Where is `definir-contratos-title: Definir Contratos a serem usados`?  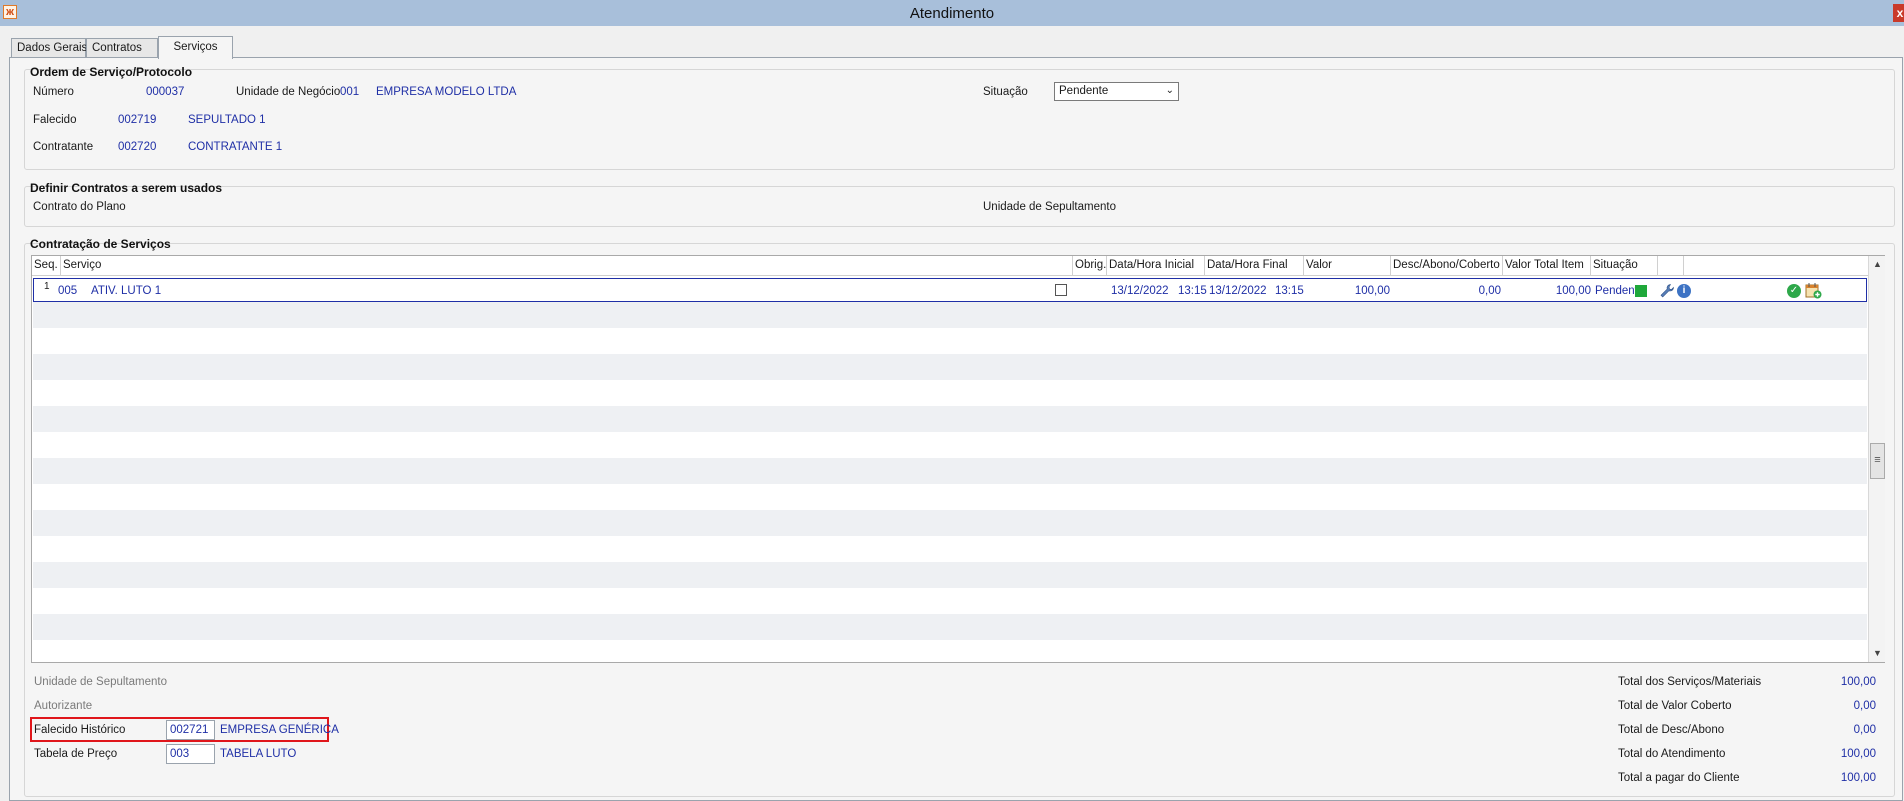 definir-contratos-title: Definir Contratos a serem usados is located at coordinates (126, 188).